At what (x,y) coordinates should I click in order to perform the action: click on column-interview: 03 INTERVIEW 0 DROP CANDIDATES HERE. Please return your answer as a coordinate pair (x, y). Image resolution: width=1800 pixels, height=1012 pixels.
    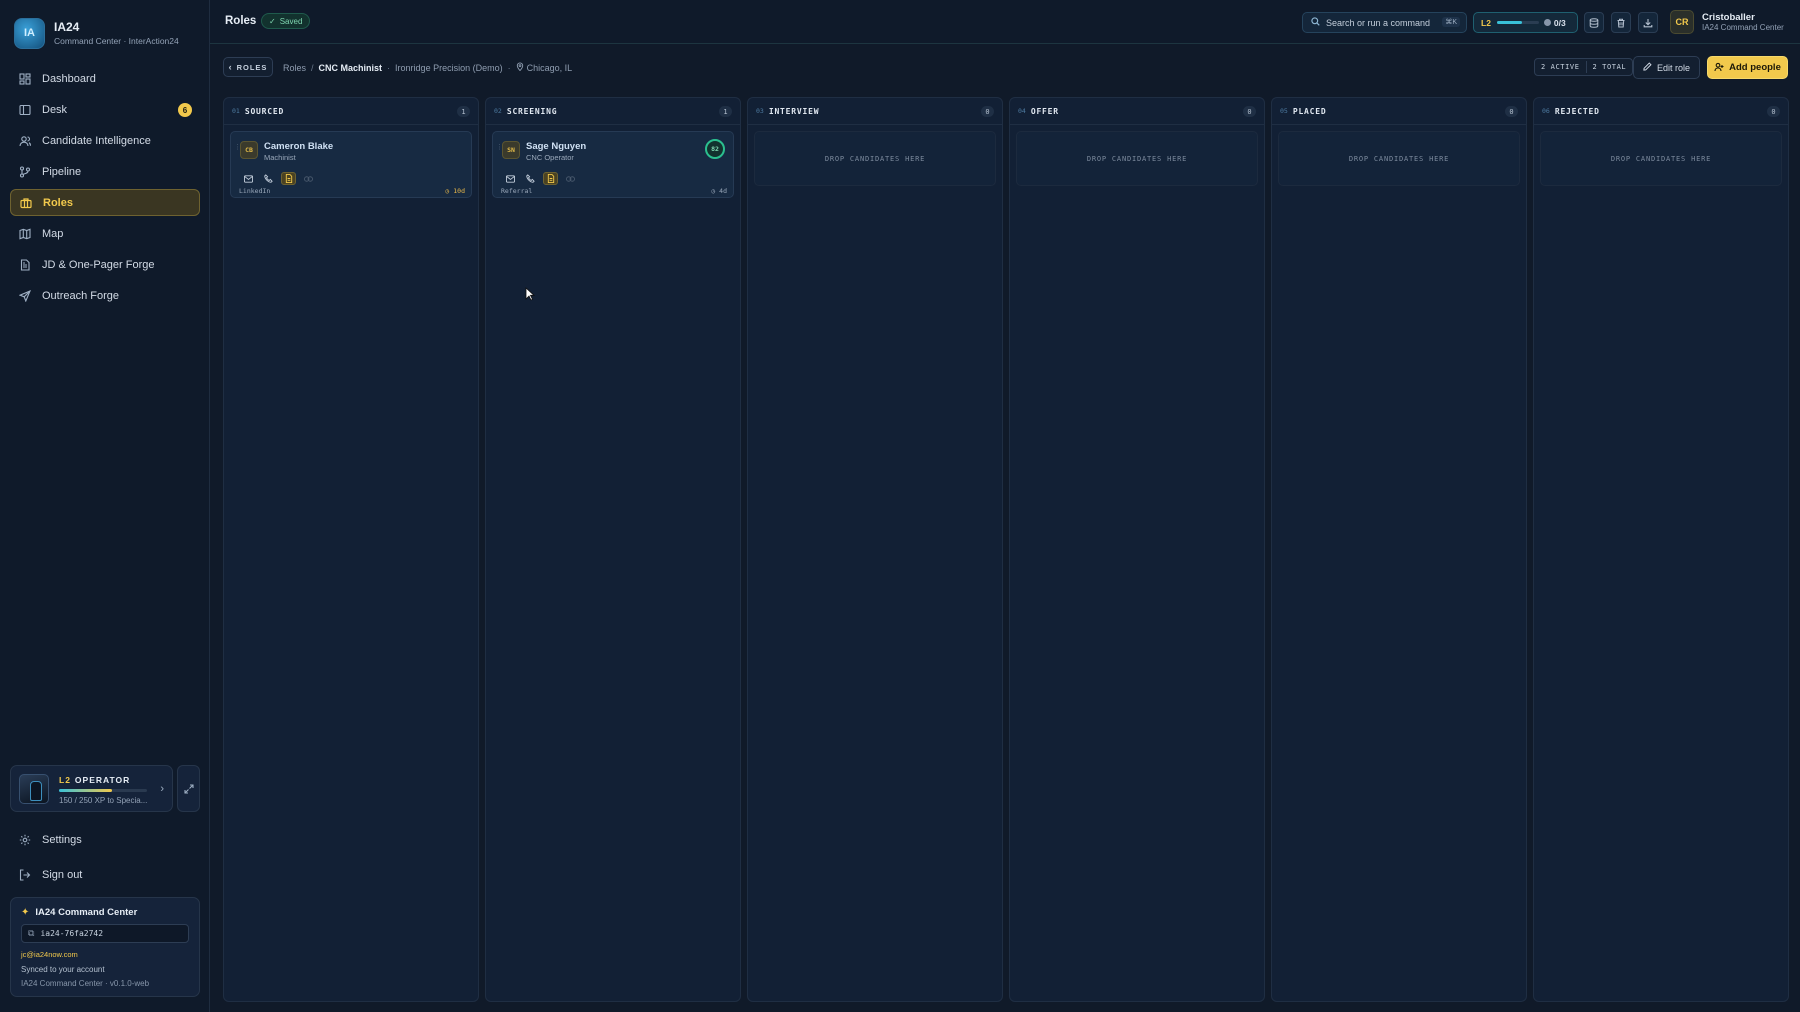
    Looking at the image, I should click on (875, 549).